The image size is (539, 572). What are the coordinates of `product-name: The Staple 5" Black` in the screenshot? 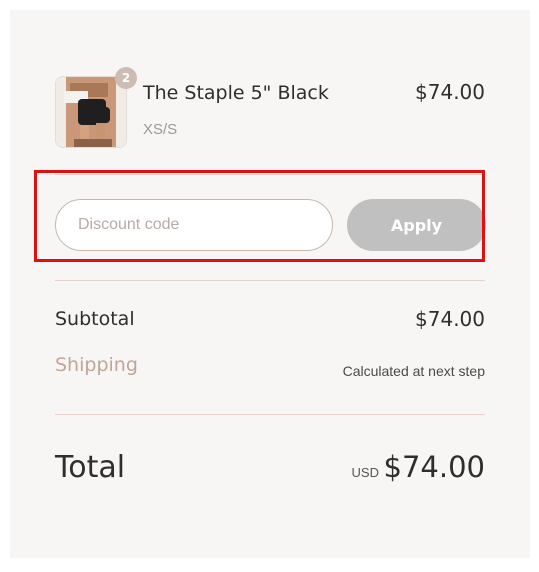 It's located at (236, 93).